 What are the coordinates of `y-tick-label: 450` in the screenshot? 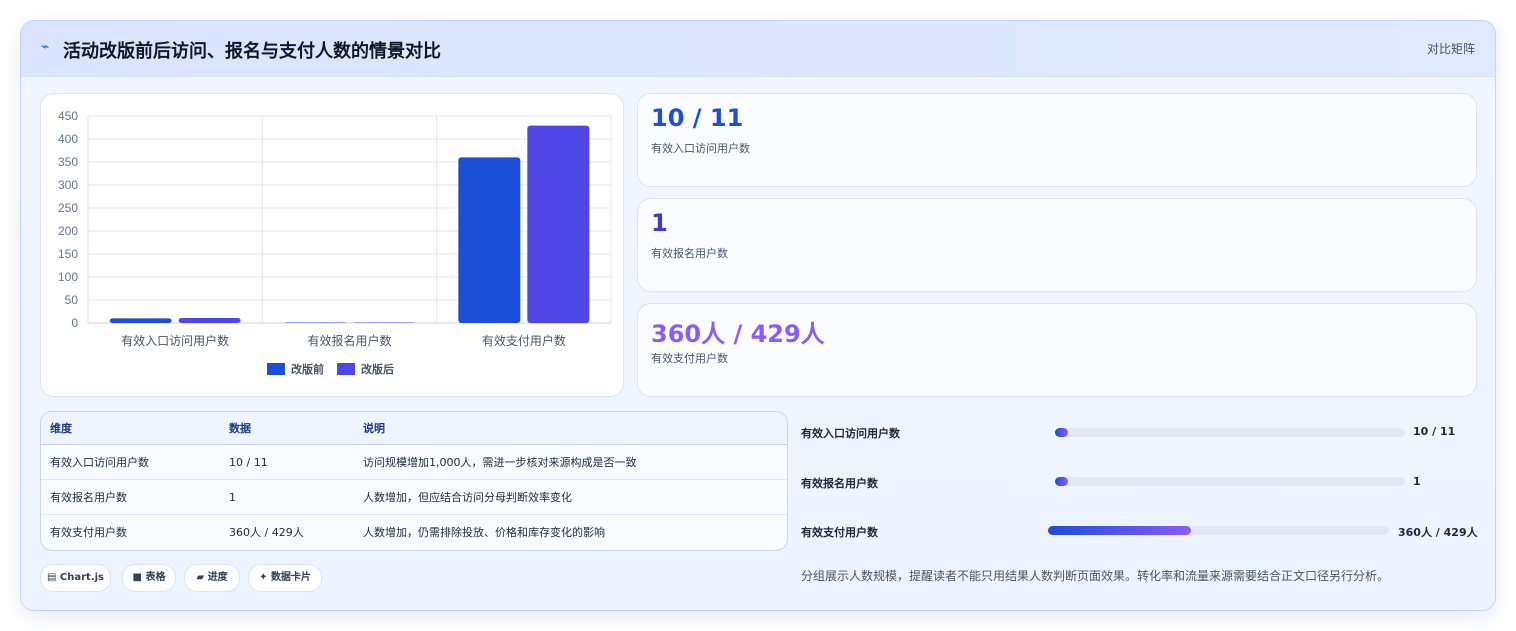 It's located at (68, 116).